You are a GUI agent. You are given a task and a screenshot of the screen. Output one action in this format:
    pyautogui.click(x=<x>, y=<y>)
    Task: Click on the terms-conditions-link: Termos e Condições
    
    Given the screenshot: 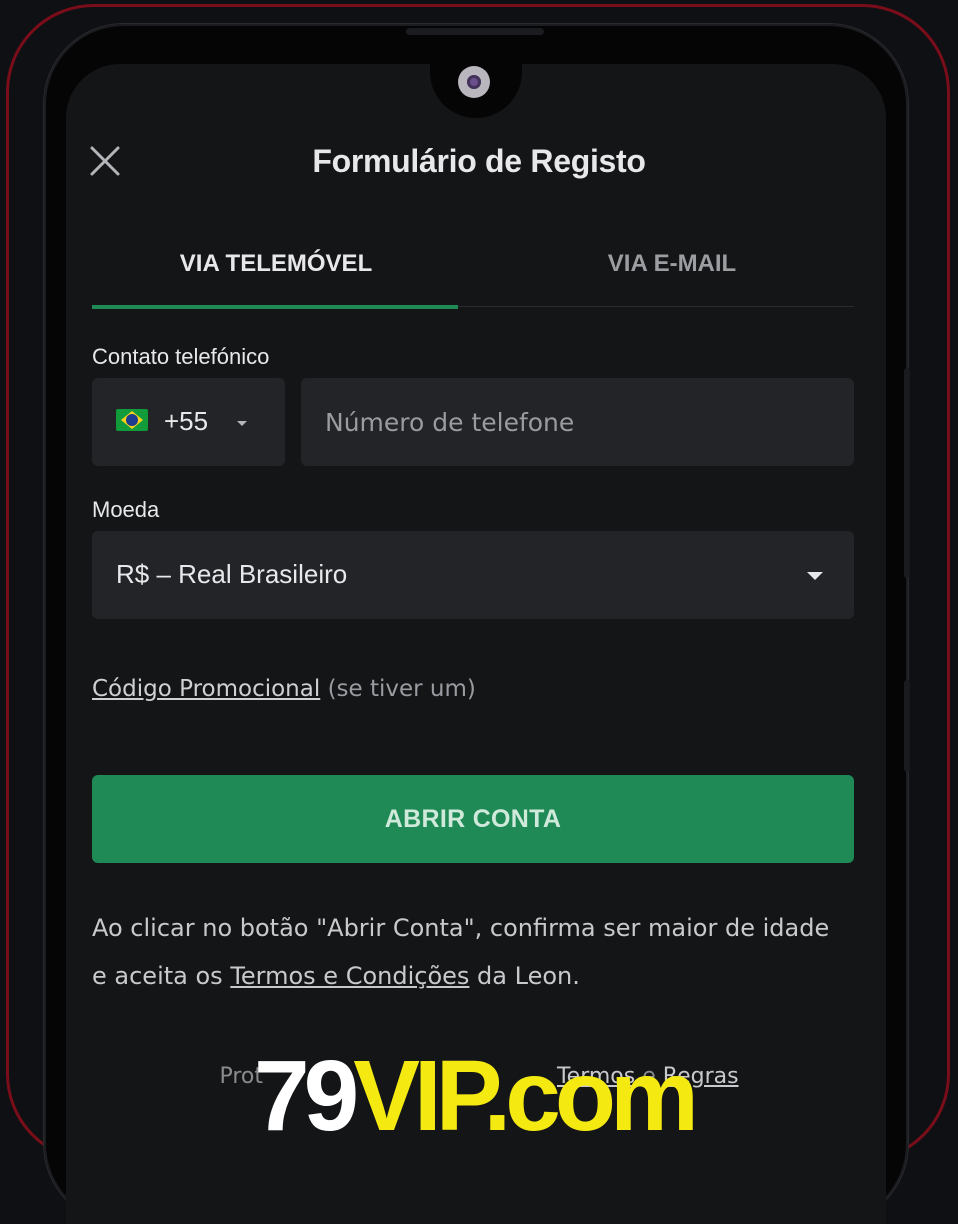 What is the action you would take?
    pyautogui.click(x=349, y=976)
    